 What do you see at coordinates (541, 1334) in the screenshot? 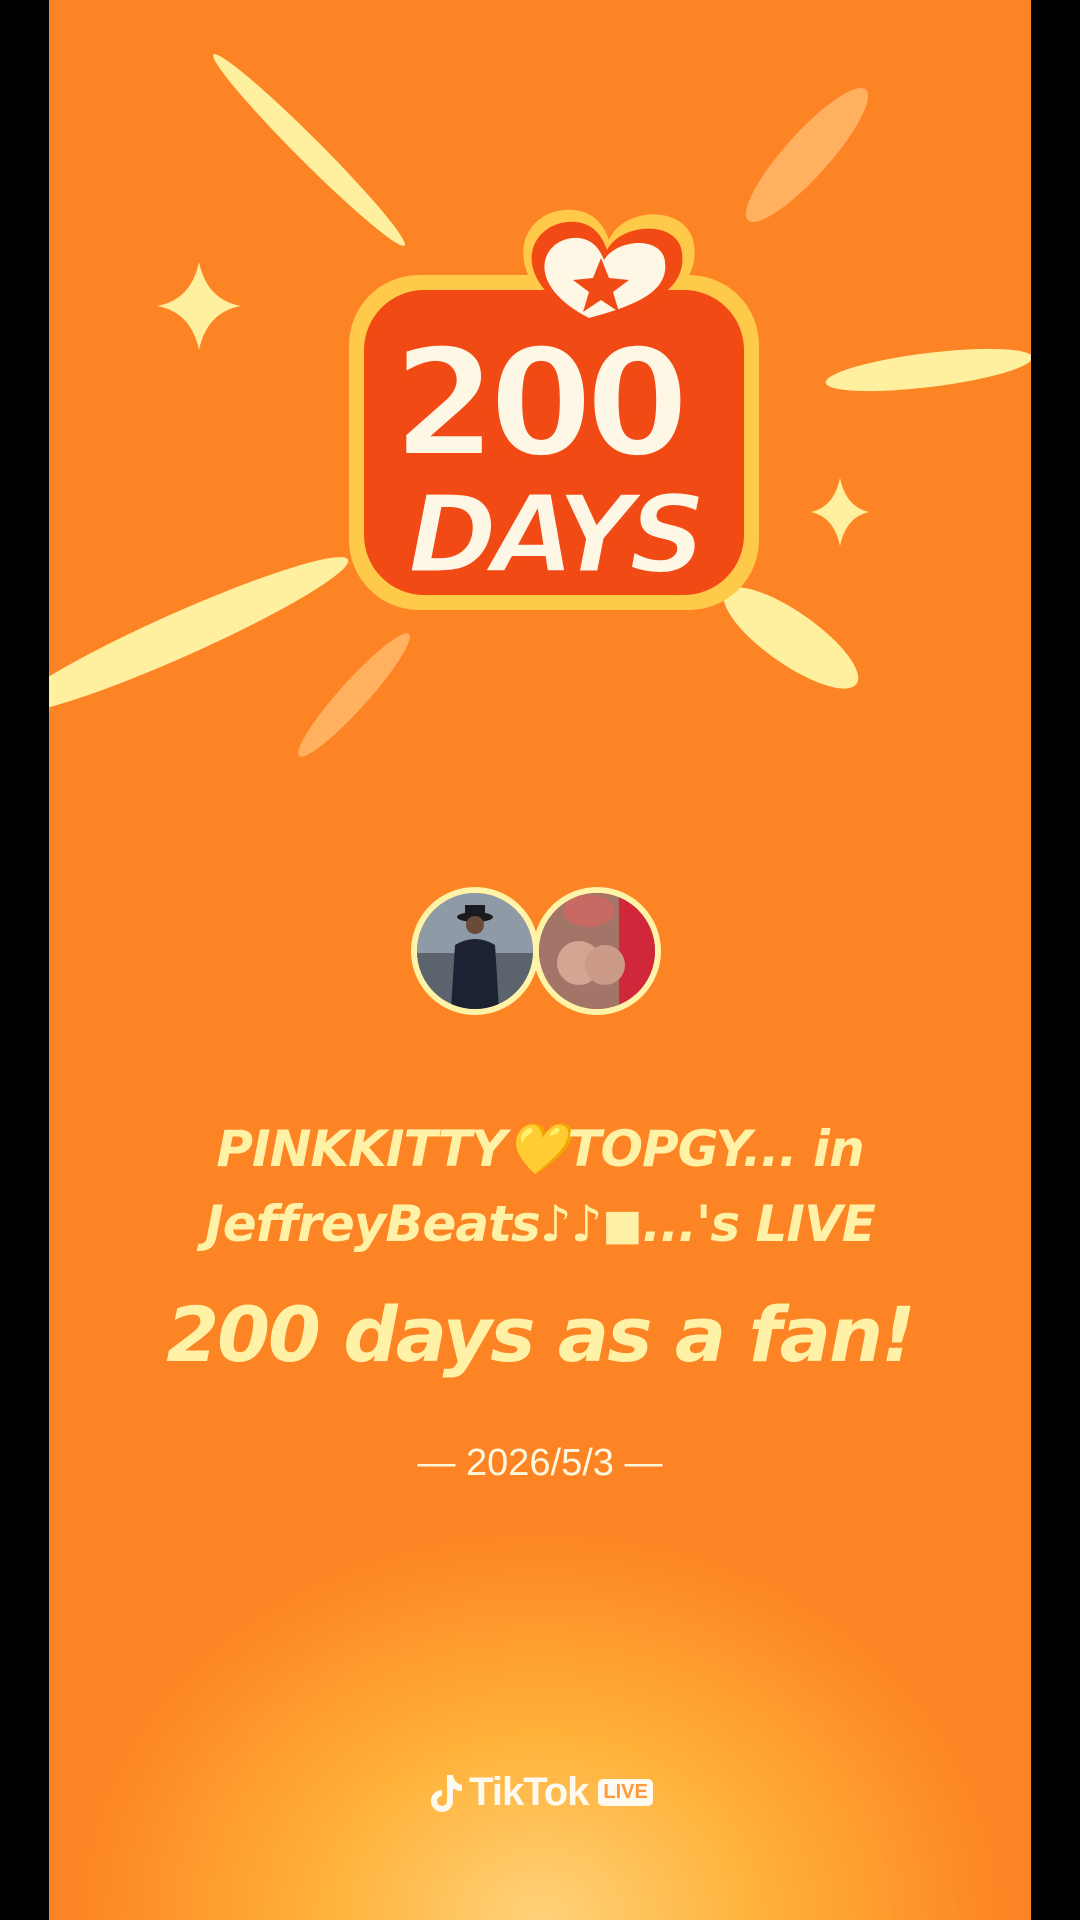
I see `milestone-headline: 200 days as a fan!` at bounding box center [541, 1334].